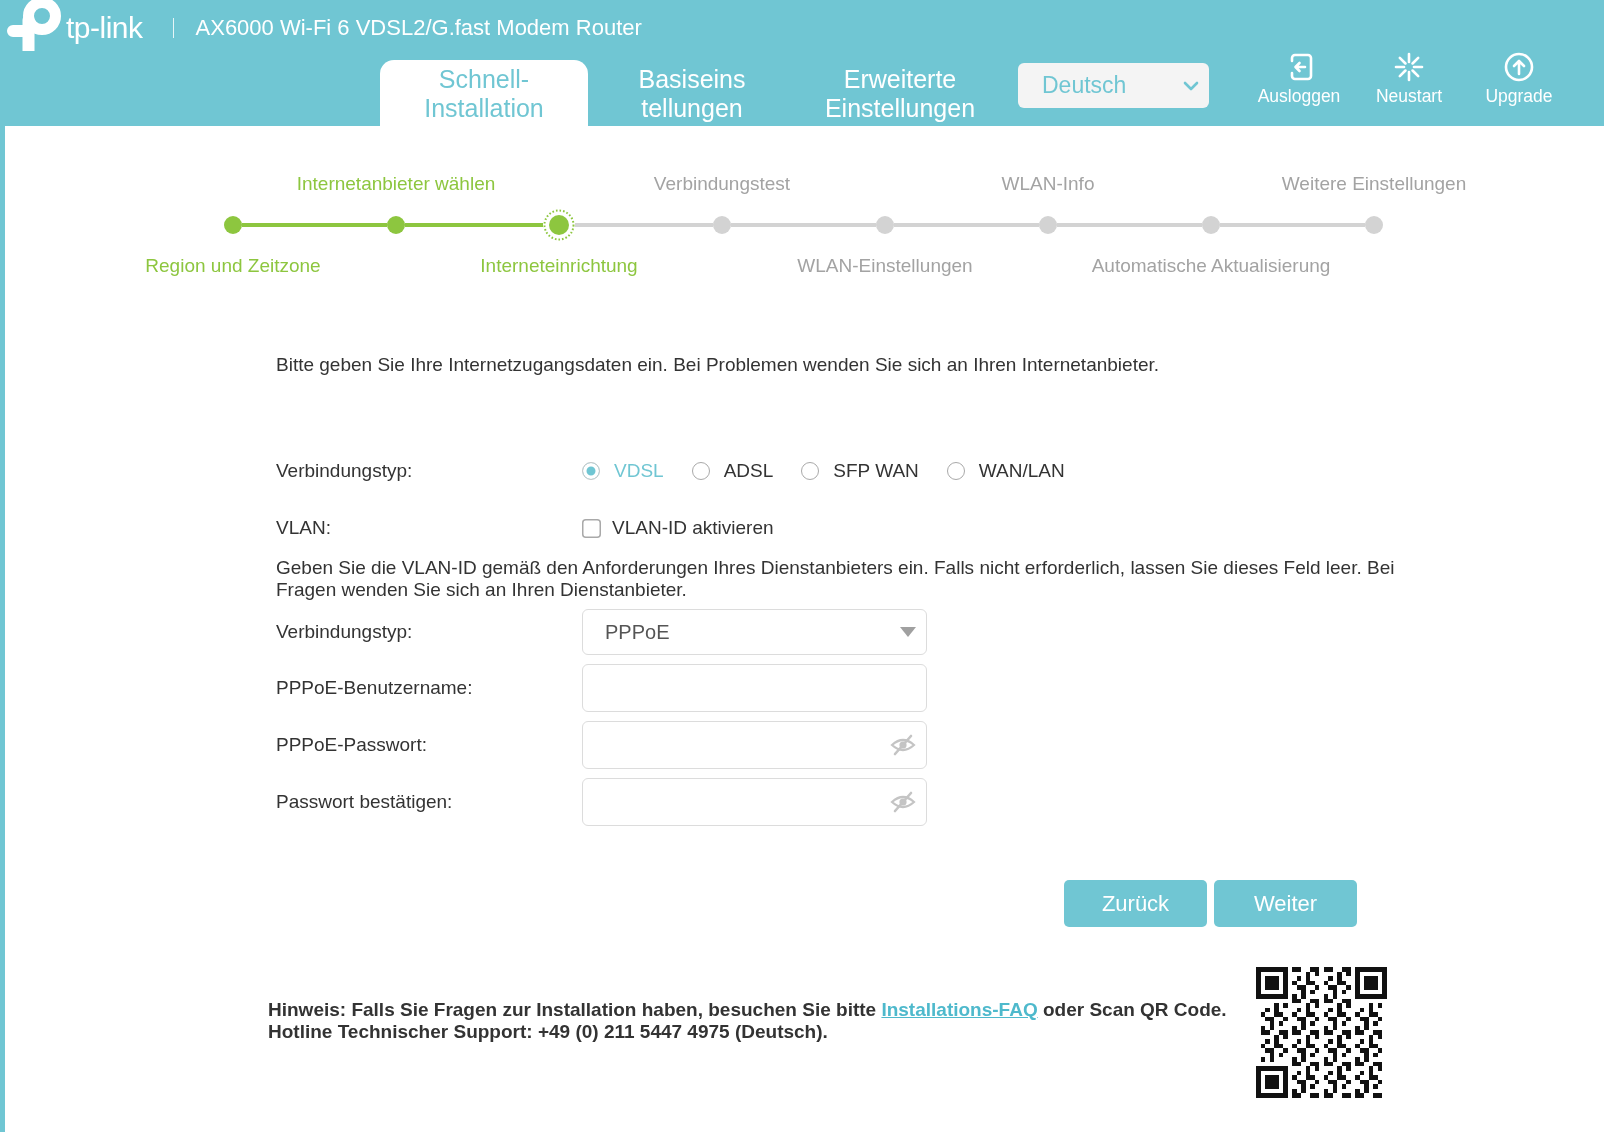 Image resolution: width=1604 pixels, height=1132 pixels. What do you see at coordinates (692, 93) in the screenshot?
I see `nav-tab: Basiseins tellungen` at bounding box center [692, 93].